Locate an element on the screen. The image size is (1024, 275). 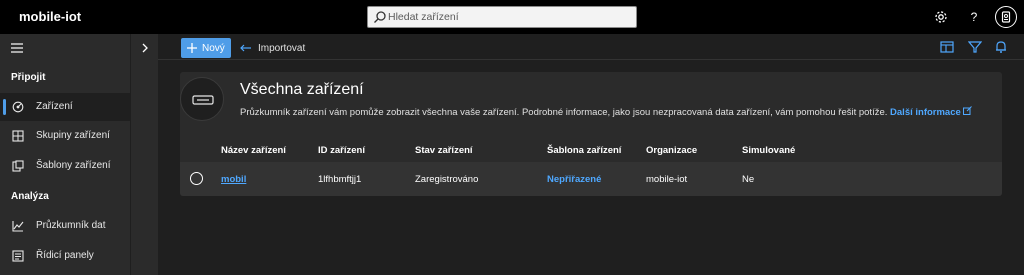
import-button-label: Importovat is located at coordinates (282, 48).